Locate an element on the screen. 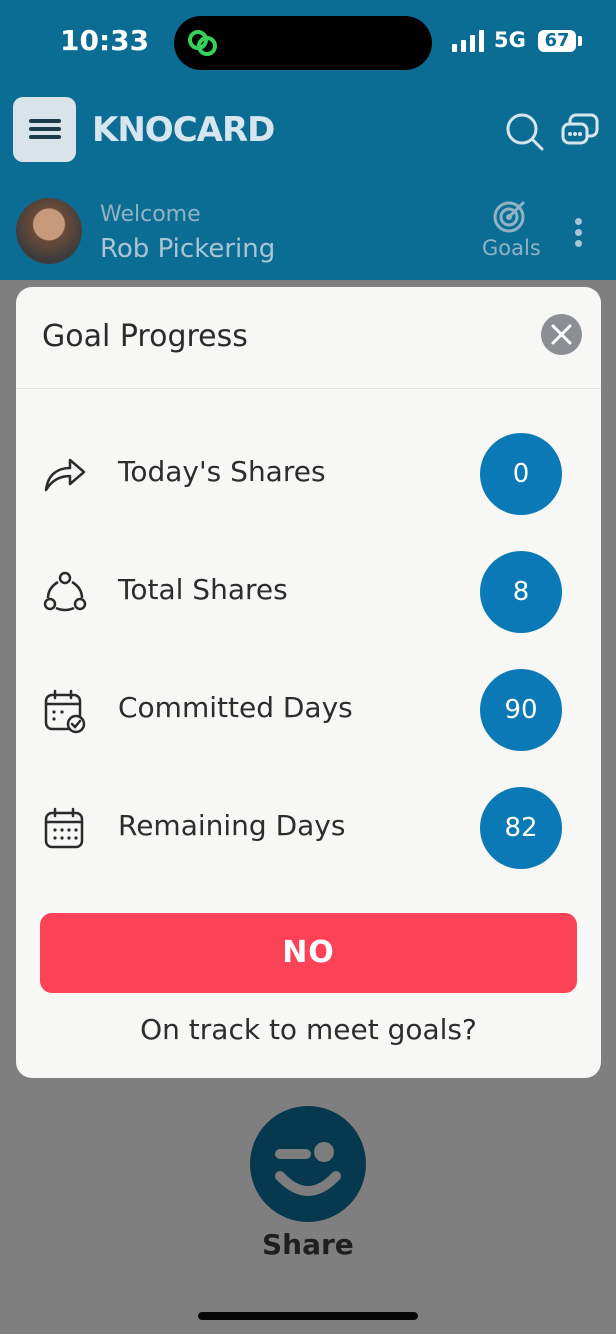  stat-label: Remaining Days is located at coordinates (232, 825).